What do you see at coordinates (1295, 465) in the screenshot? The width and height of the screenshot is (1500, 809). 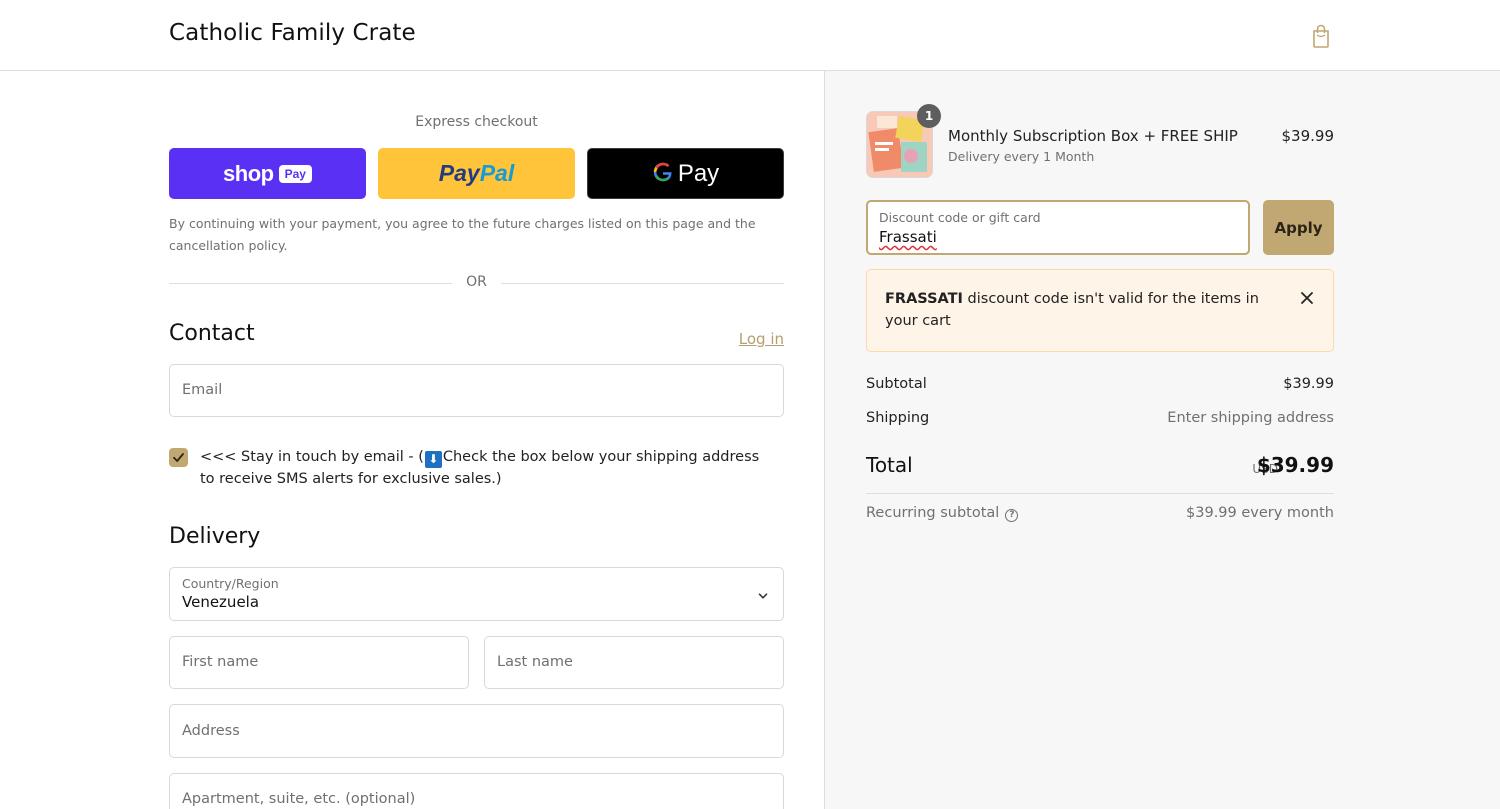 I see `total-value: $39.99` at bounding box center [1295, 465].